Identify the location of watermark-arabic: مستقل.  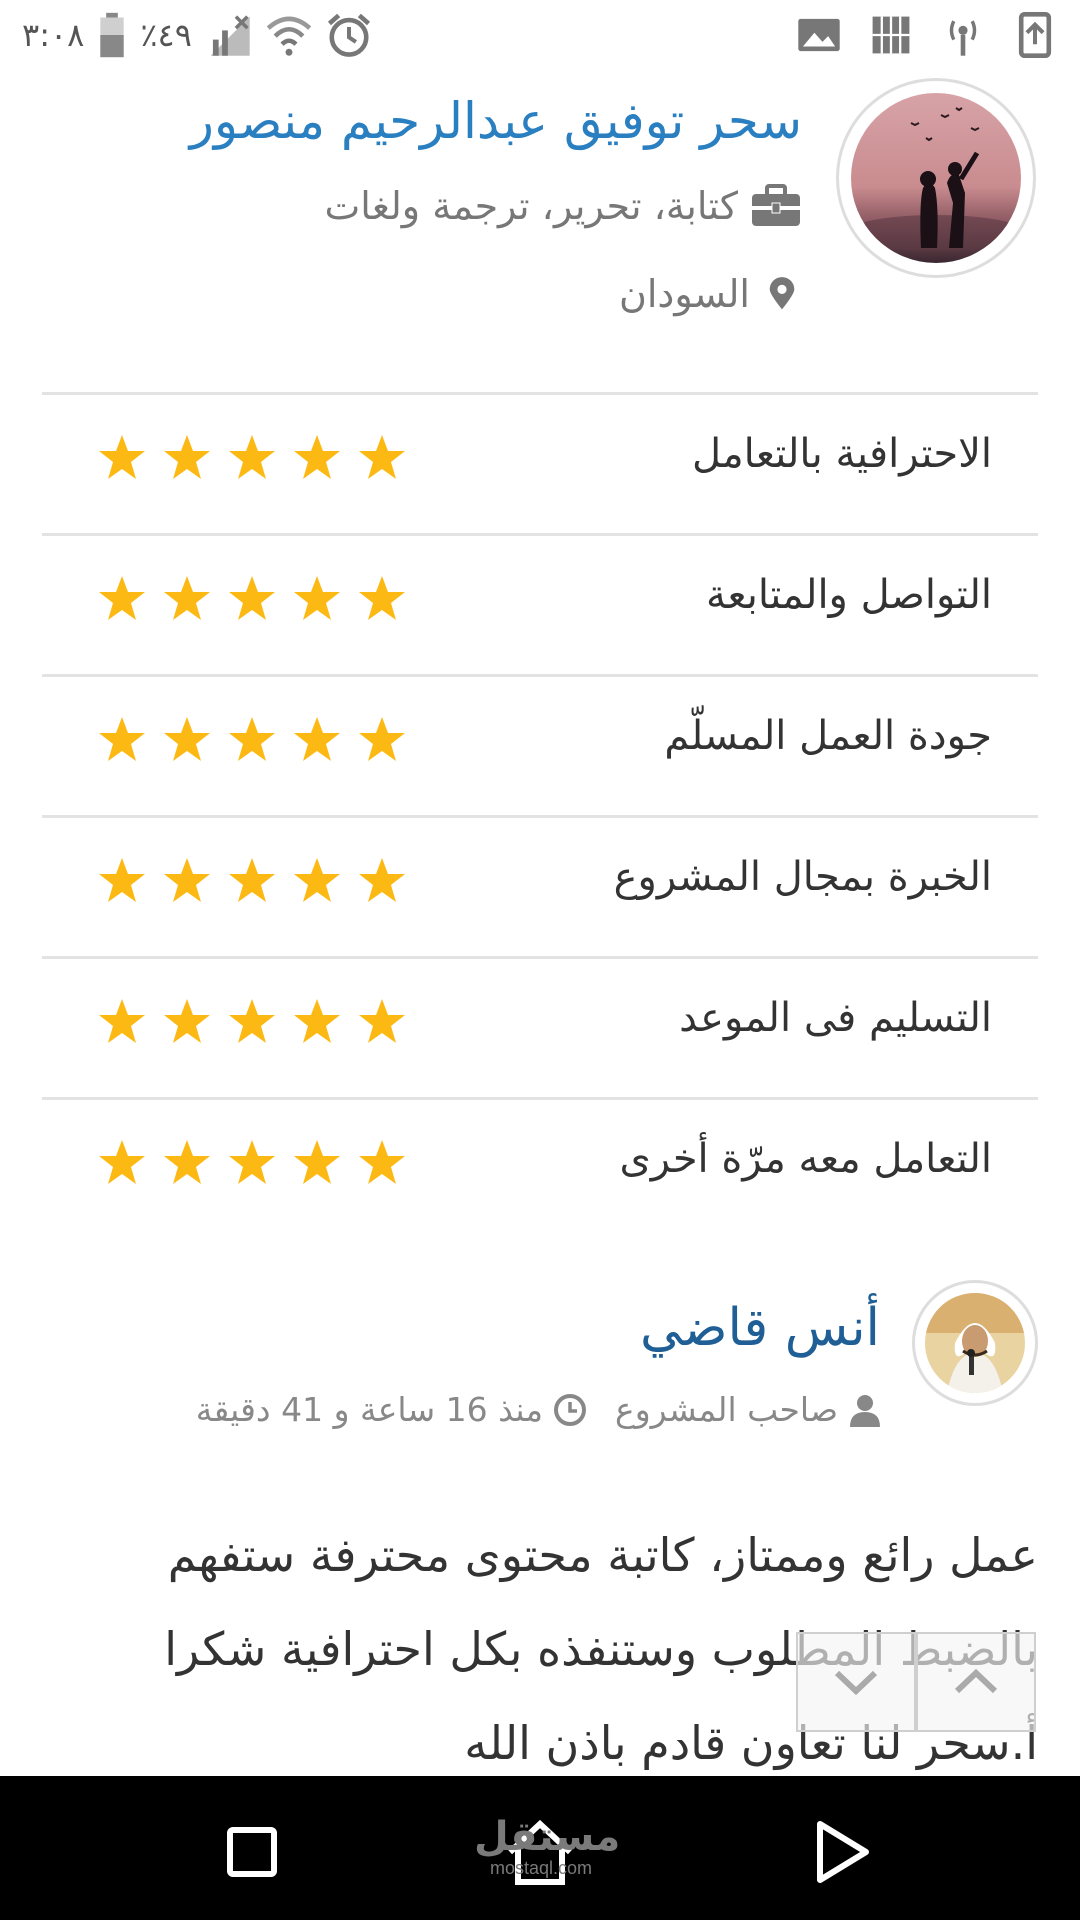
(547, 1837).